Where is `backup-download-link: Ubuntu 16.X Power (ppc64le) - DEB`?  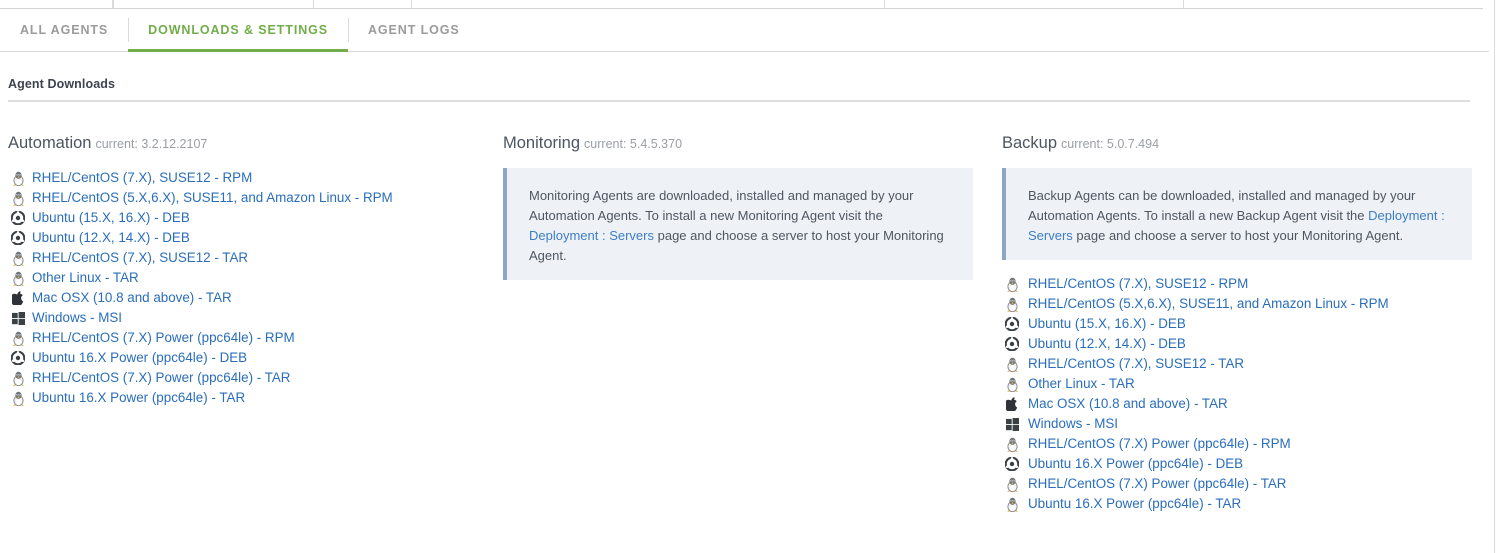
backup-download-link: Ubuntu 16.X Power (ppc64le) - DEB is located at coordinates (1135, 464).